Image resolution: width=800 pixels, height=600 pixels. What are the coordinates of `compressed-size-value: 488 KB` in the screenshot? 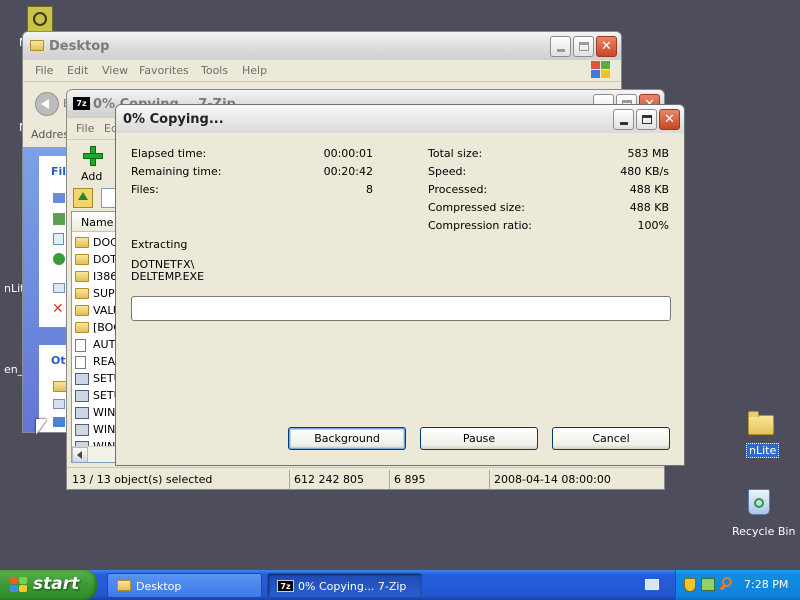 It's located at (649, 207).